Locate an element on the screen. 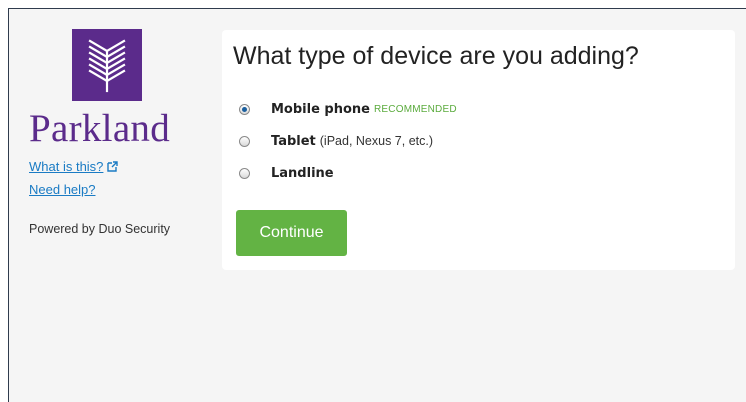  option-extra: (iPad, Nexus 7, etc.) is located at coordinates (376, 141).